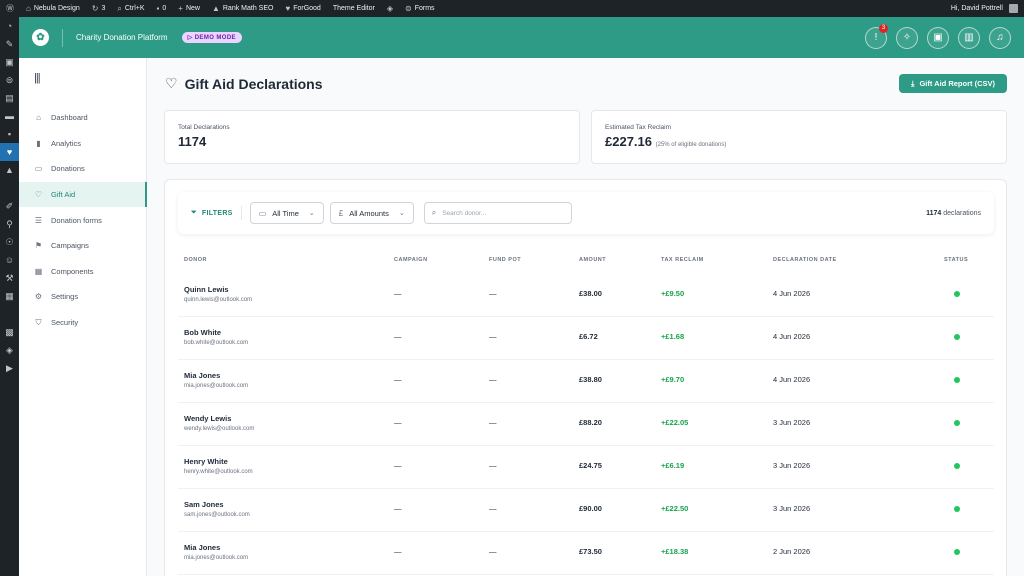 Image resolution: width=1024 pixels, height=576 pixels. I want to click on media-menu-icon: ▣, so click(9, 62).